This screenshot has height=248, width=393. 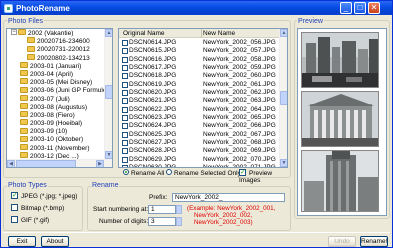 What do you see at coordinates (200, 51) in the screenshot?
I see `file-row: DSCN0615.JPG NewYork_2002_057.JPG` at bounding box center [200, 51].